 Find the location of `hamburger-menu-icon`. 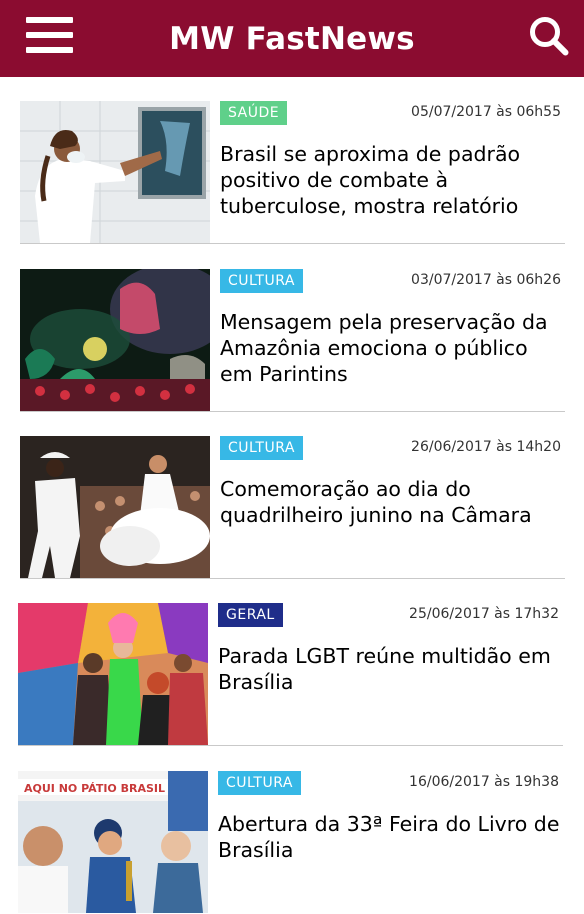

hamburger-menu-icon is located at coordinates (49, 35).